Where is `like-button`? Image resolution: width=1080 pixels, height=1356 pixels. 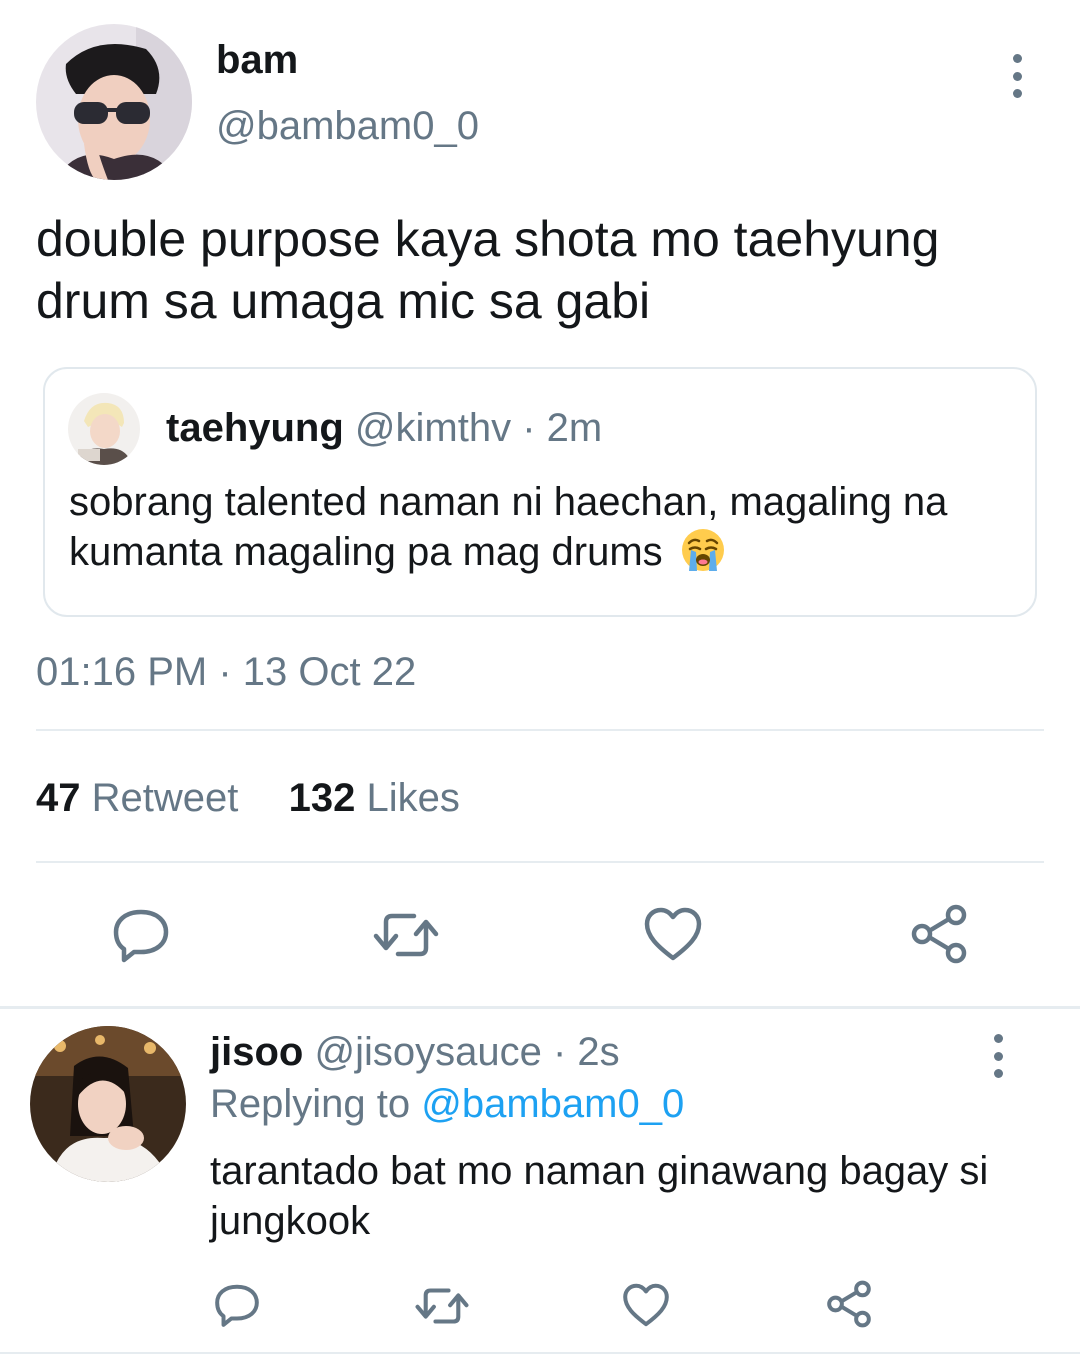 like-button is located at coordinates (673, 934).